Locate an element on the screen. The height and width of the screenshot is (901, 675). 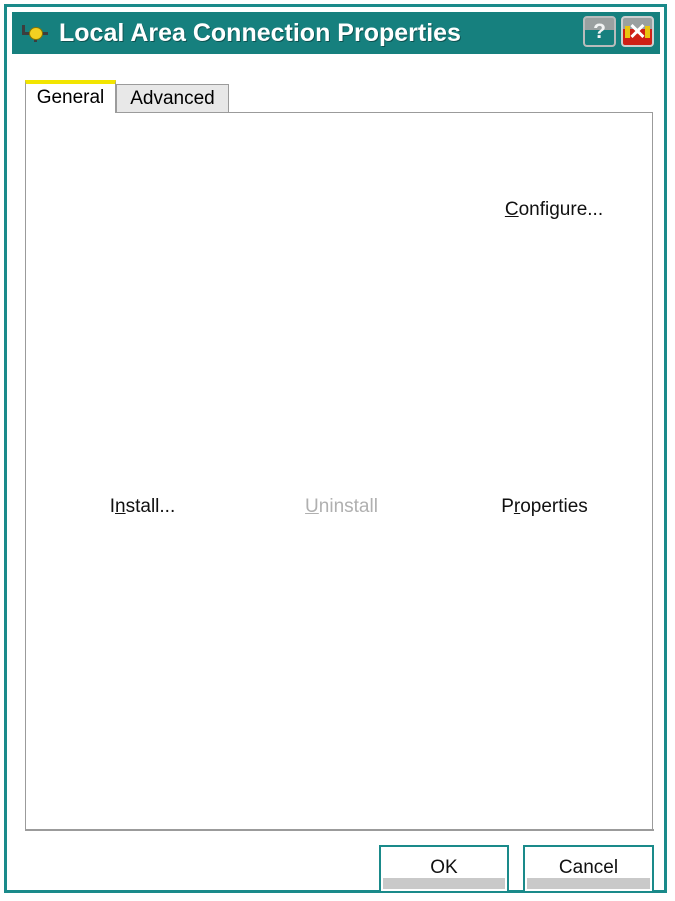
ok-button-label: OK is located at coordinates (444, 867).